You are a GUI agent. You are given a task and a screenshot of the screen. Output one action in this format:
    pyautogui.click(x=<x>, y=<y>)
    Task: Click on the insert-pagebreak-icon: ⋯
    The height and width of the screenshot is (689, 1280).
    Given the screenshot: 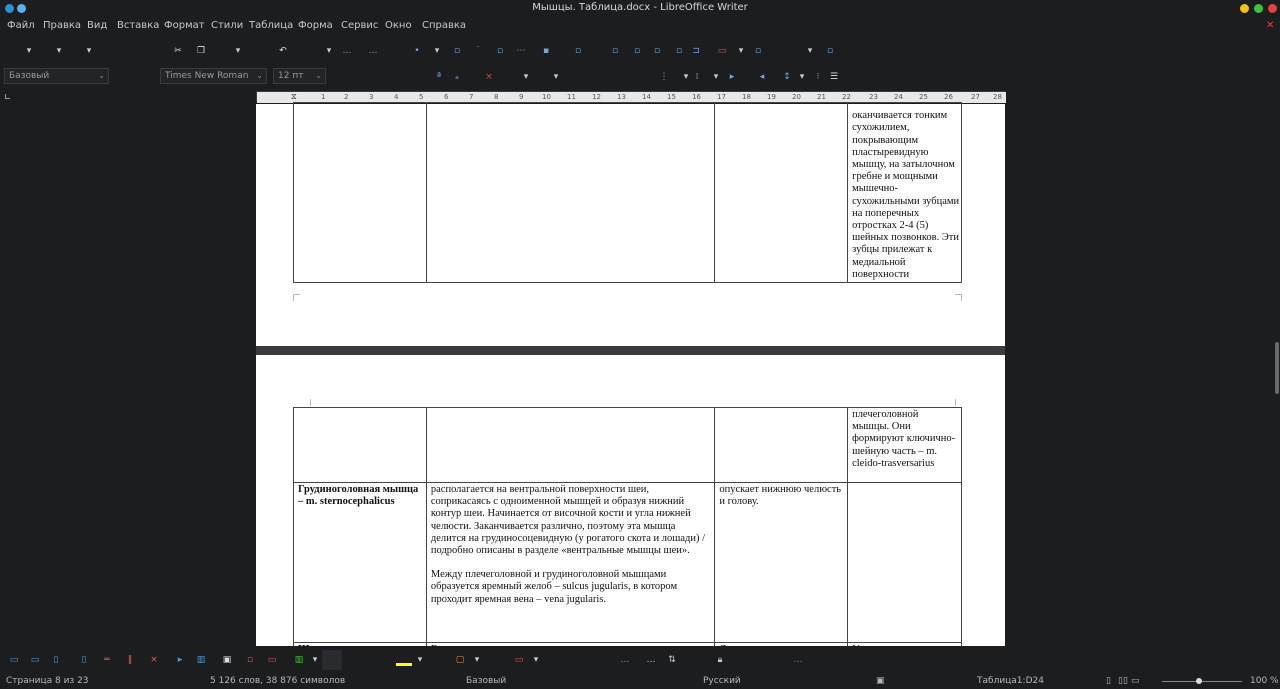 What is the action you would take?
    pyautogui.click(x=521, y=51)
    